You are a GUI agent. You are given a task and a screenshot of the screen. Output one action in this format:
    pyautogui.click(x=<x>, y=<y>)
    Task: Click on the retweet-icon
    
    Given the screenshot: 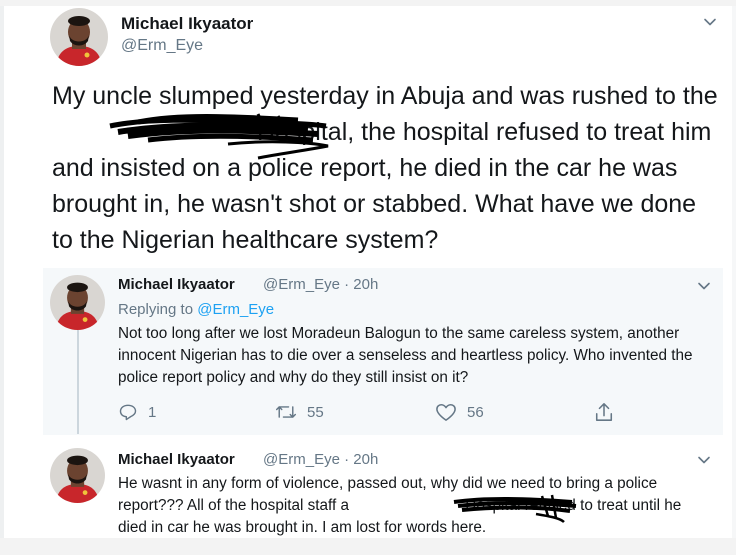 What is the action you would take?
    pyautogui.click(x=286, y=412)
    